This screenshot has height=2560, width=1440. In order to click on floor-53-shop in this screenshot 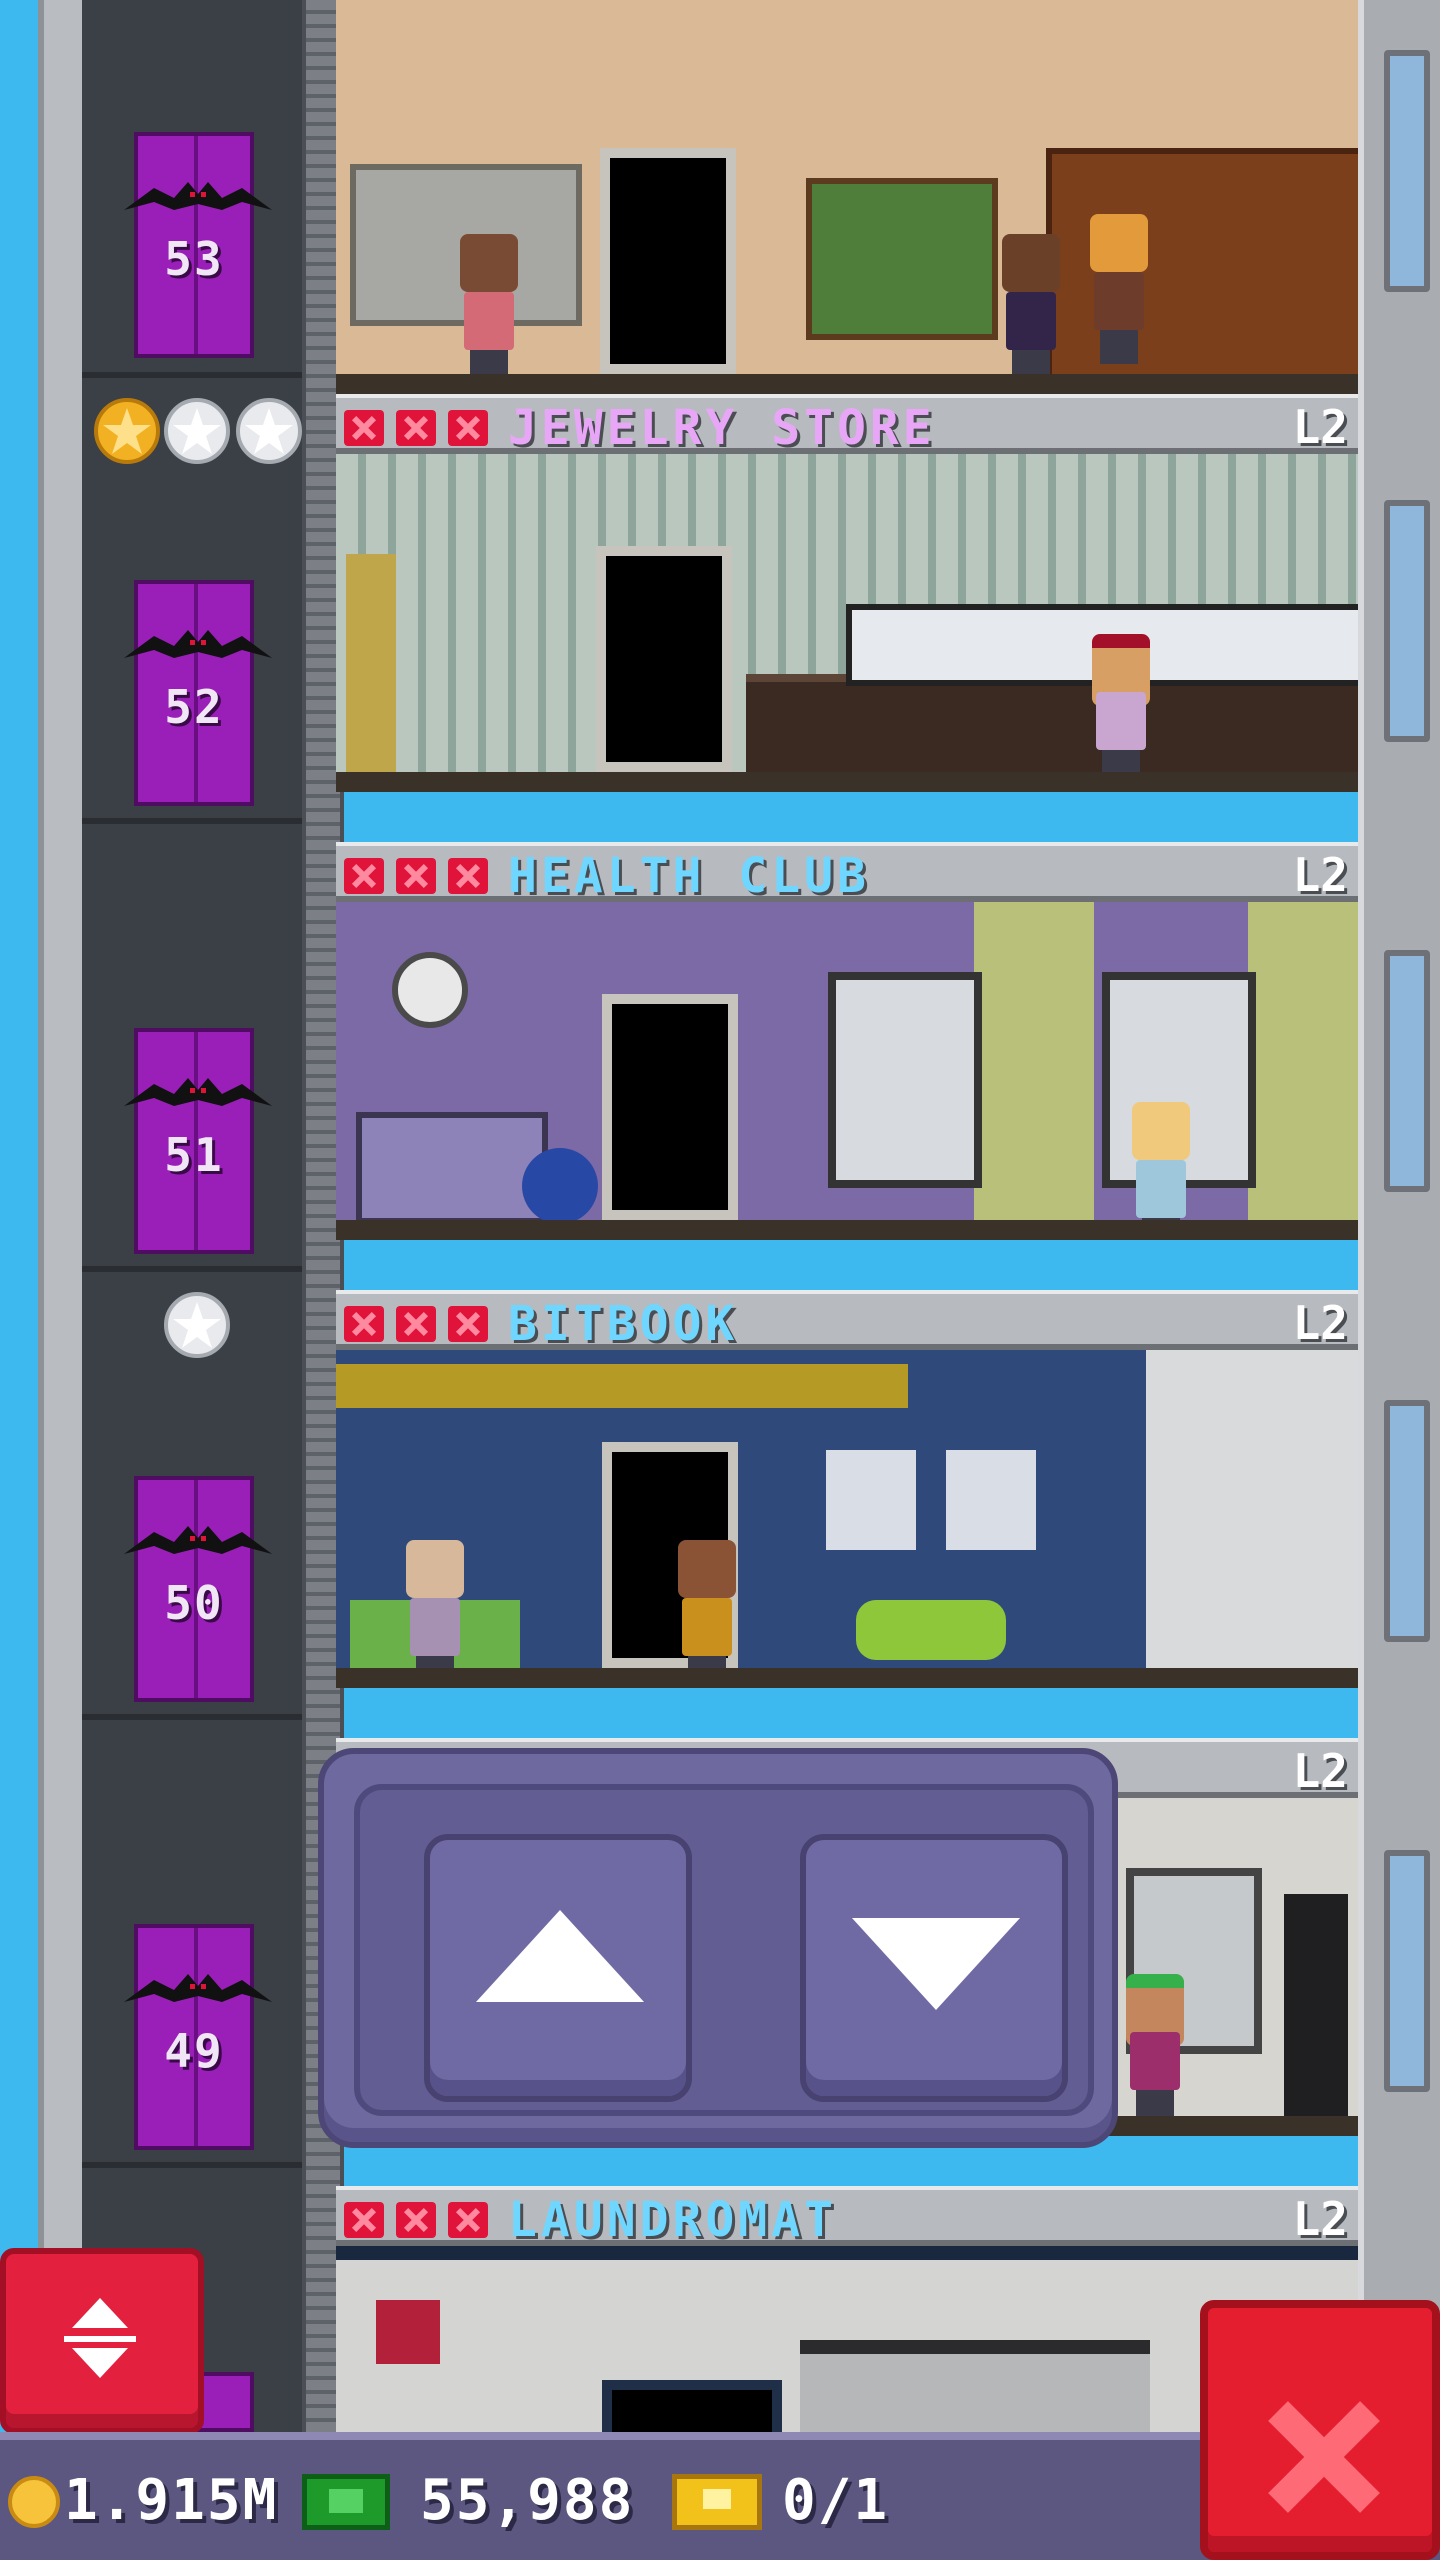, I will do `click(847, 197)`.